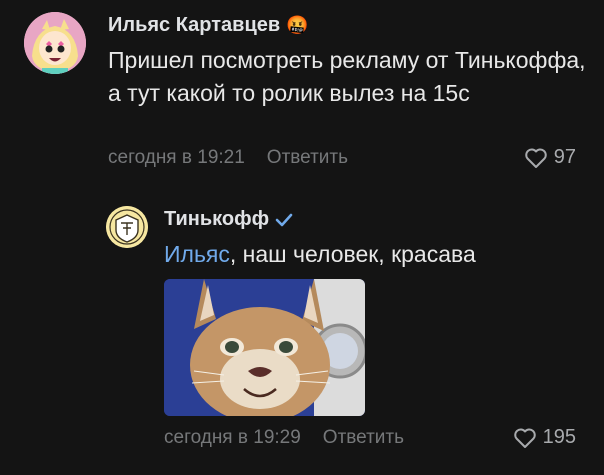  What do you see at coordinates (559, 437) in the screenshot?
I see `like-count: 195` at bounding box center [559, 437].